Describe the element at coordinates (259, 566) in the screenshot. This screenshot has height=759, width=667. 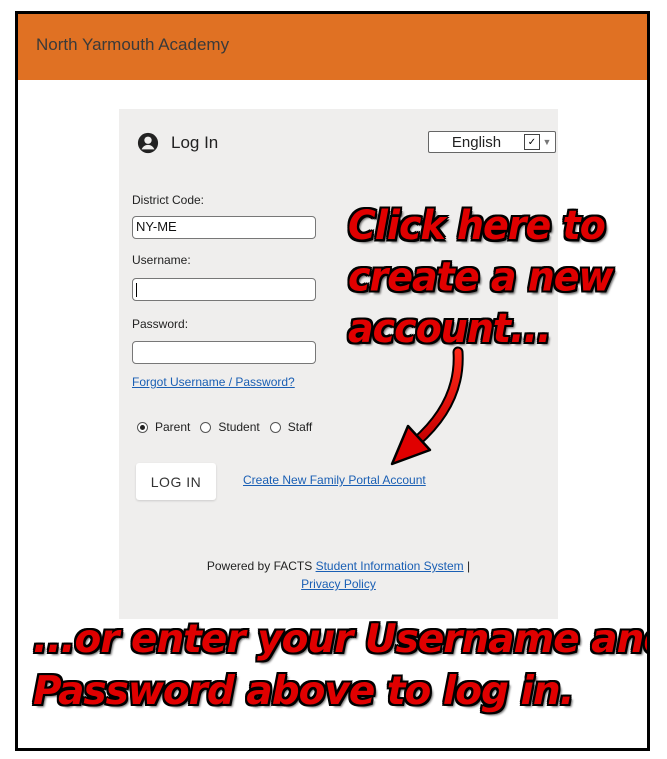
I see `powered-by-text: Powered by FACTS` at that location.